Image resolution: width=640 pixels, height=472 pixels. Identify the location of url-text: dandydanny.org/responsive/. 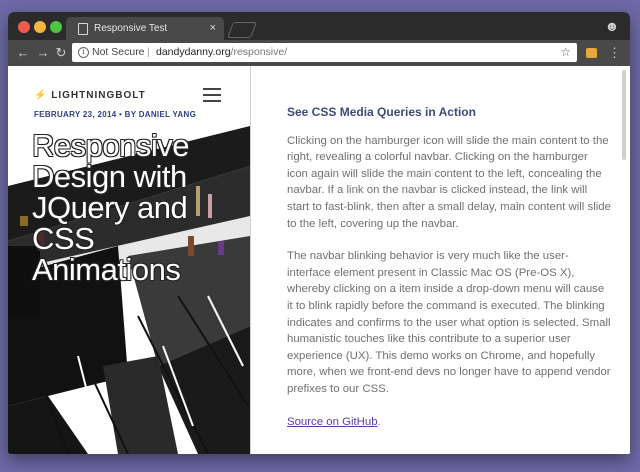
(221, 52).